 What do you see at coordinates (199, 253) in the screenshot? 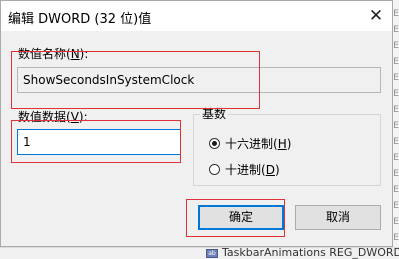
I see `registry-value-row: ab TaskbarAnimations REG_DWORD` at bounding box center [199, 253].